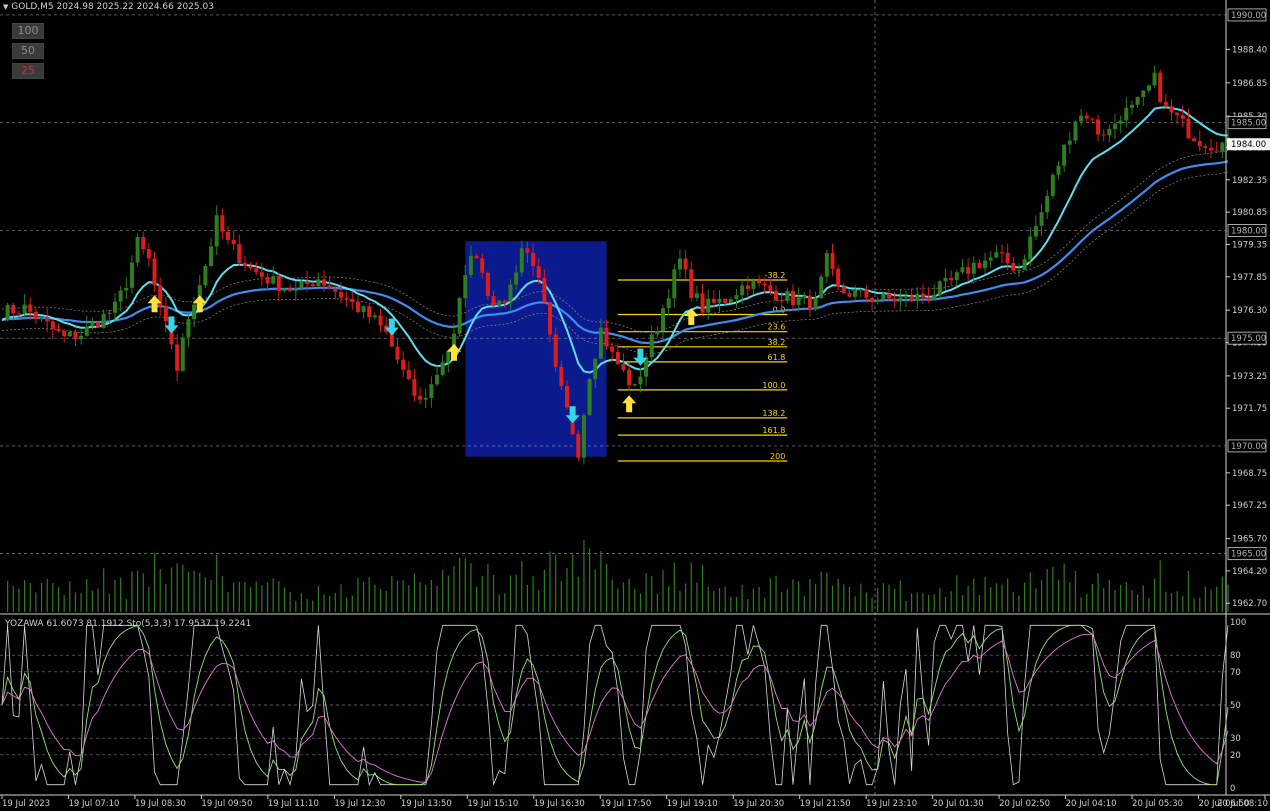 The width and height of the screenshot is (1270, 811). What do you see at coordinates (1249, 409) in the screenshot?
I see `price-tick-label: 1971.75` at bounding box center [1249, 409].